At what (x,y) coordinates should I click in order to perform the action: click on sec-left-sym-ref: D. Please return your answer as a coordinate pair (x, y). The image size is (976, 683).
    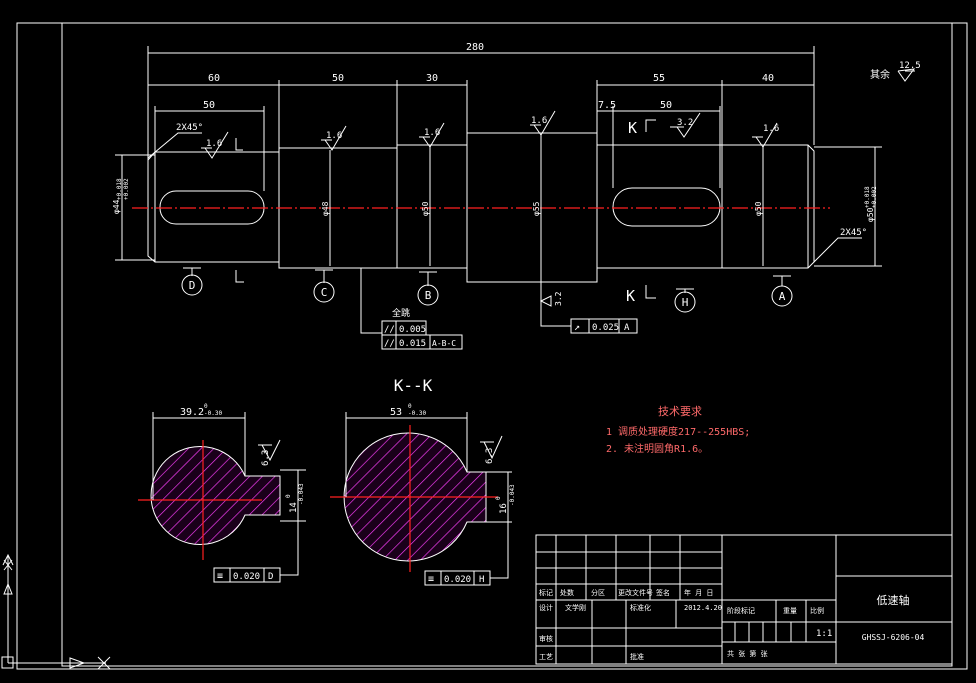
    Looking at the image, I should click on (270, 577).